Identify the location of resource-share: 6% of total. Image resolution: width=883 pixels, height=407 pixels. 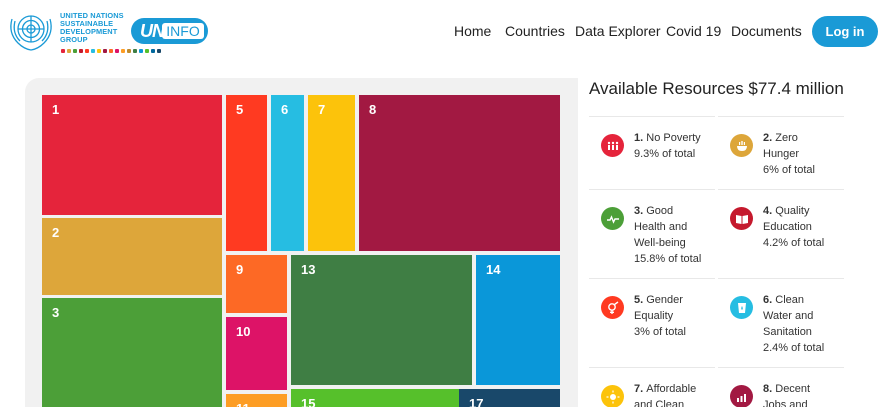
(789, 170).